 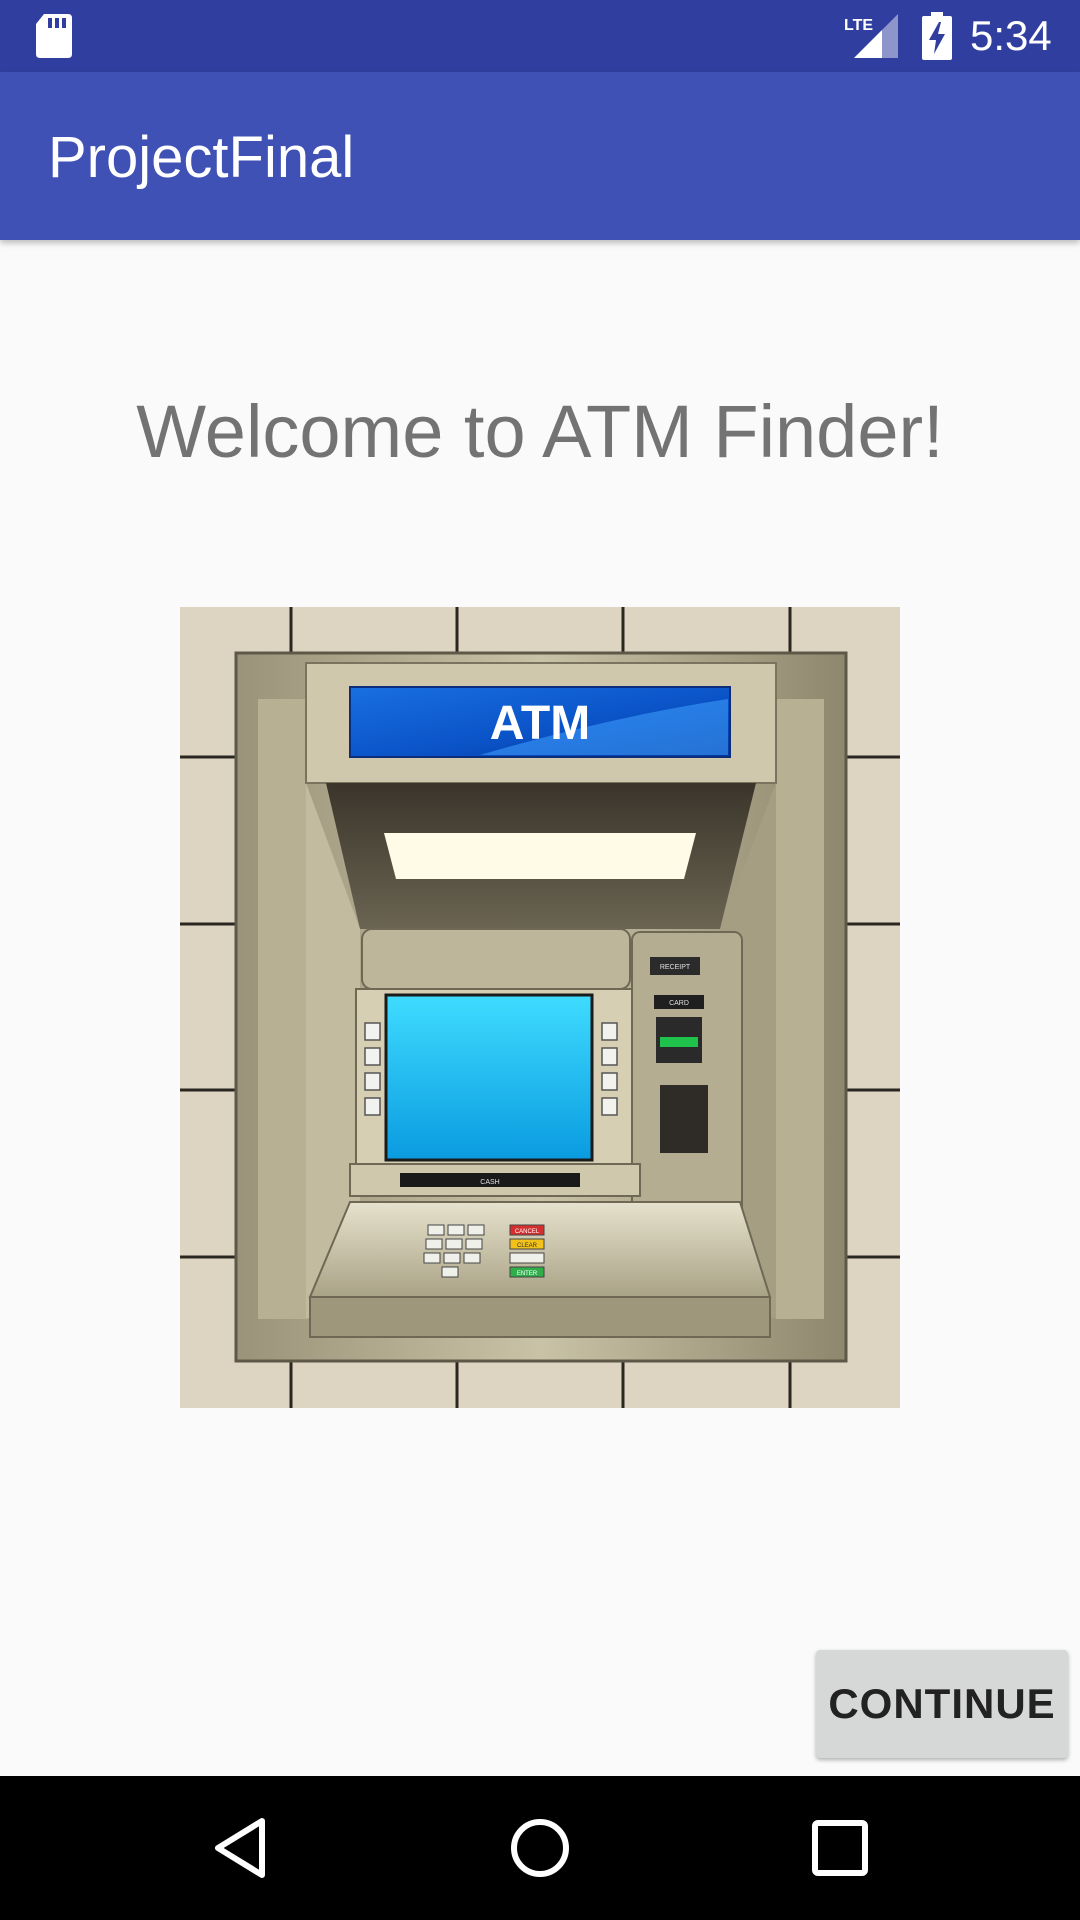 I want to click on recents-icon, so click(x=840, y=1848).